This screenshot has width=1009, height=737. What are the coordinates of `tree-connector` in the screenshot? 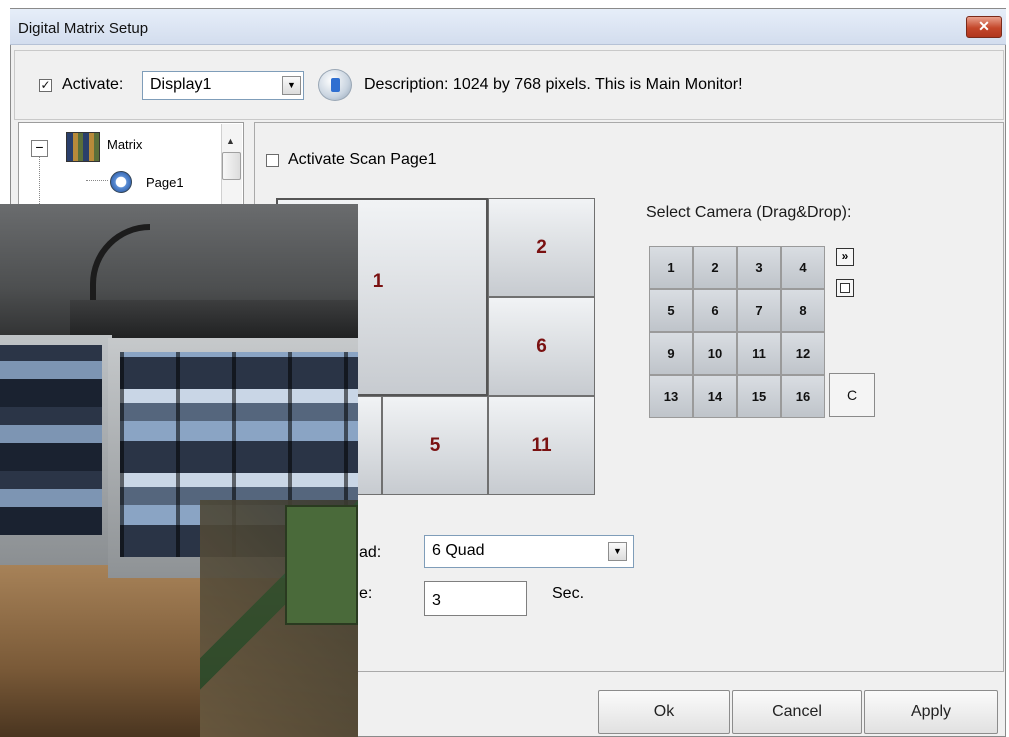 It's located at (97, 180).